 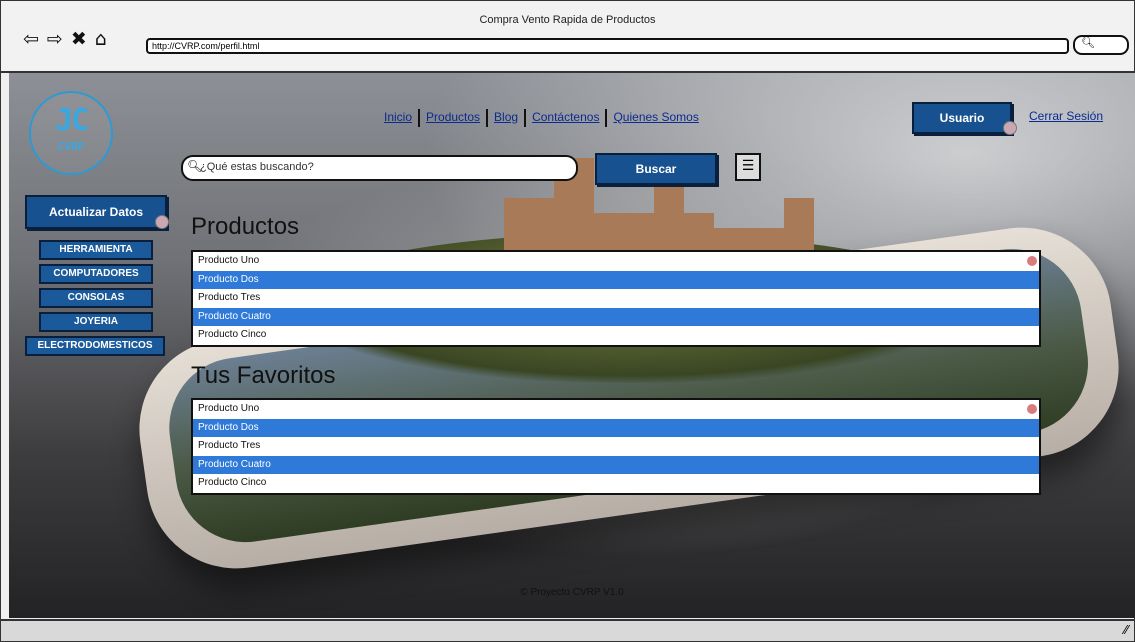 What do you see at coordinates (96, 322) in the screenshot?
I see `category-joyeria: JOYERIA` at bounding box center [96, 322].